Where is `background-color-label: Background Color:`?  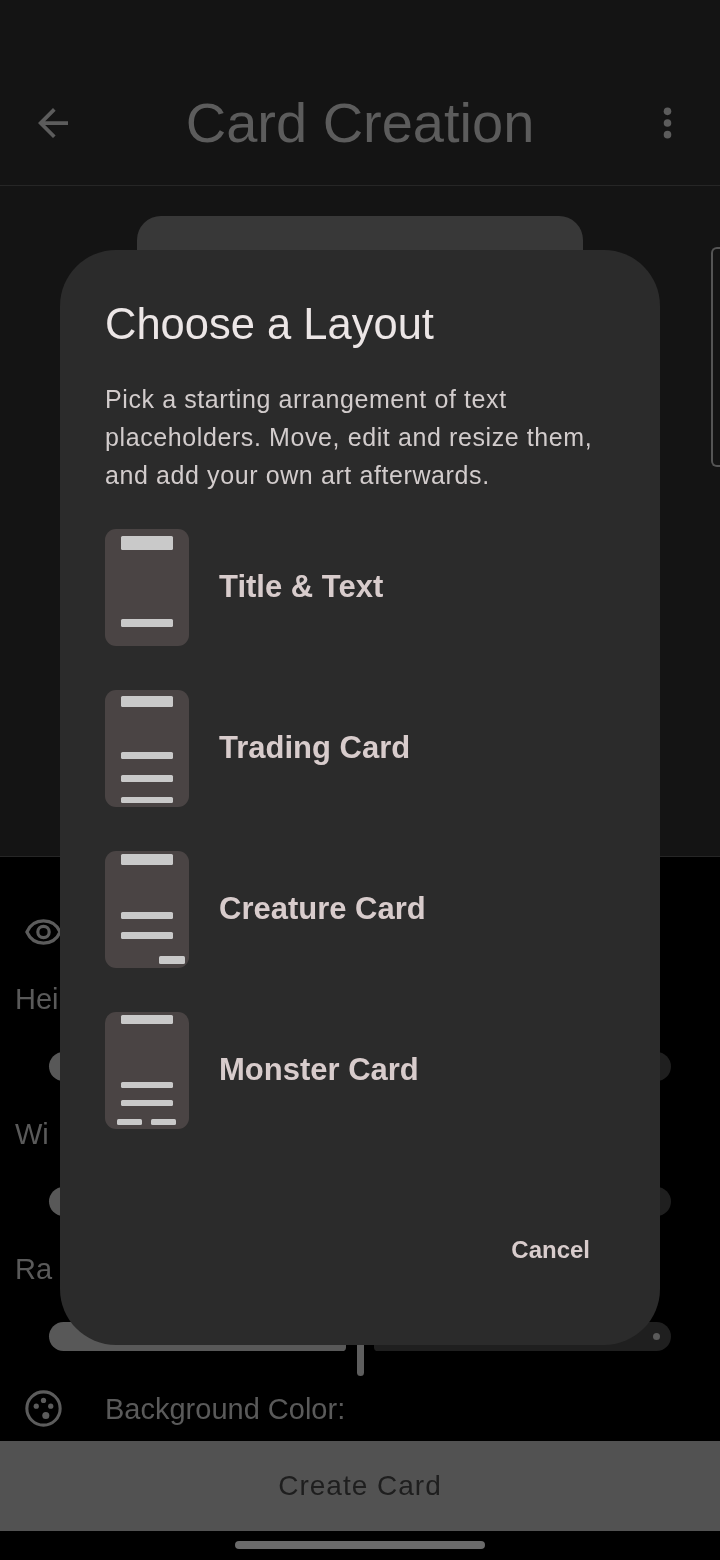
background-color-label: Background Color: is located at coordinates (225, 1408).